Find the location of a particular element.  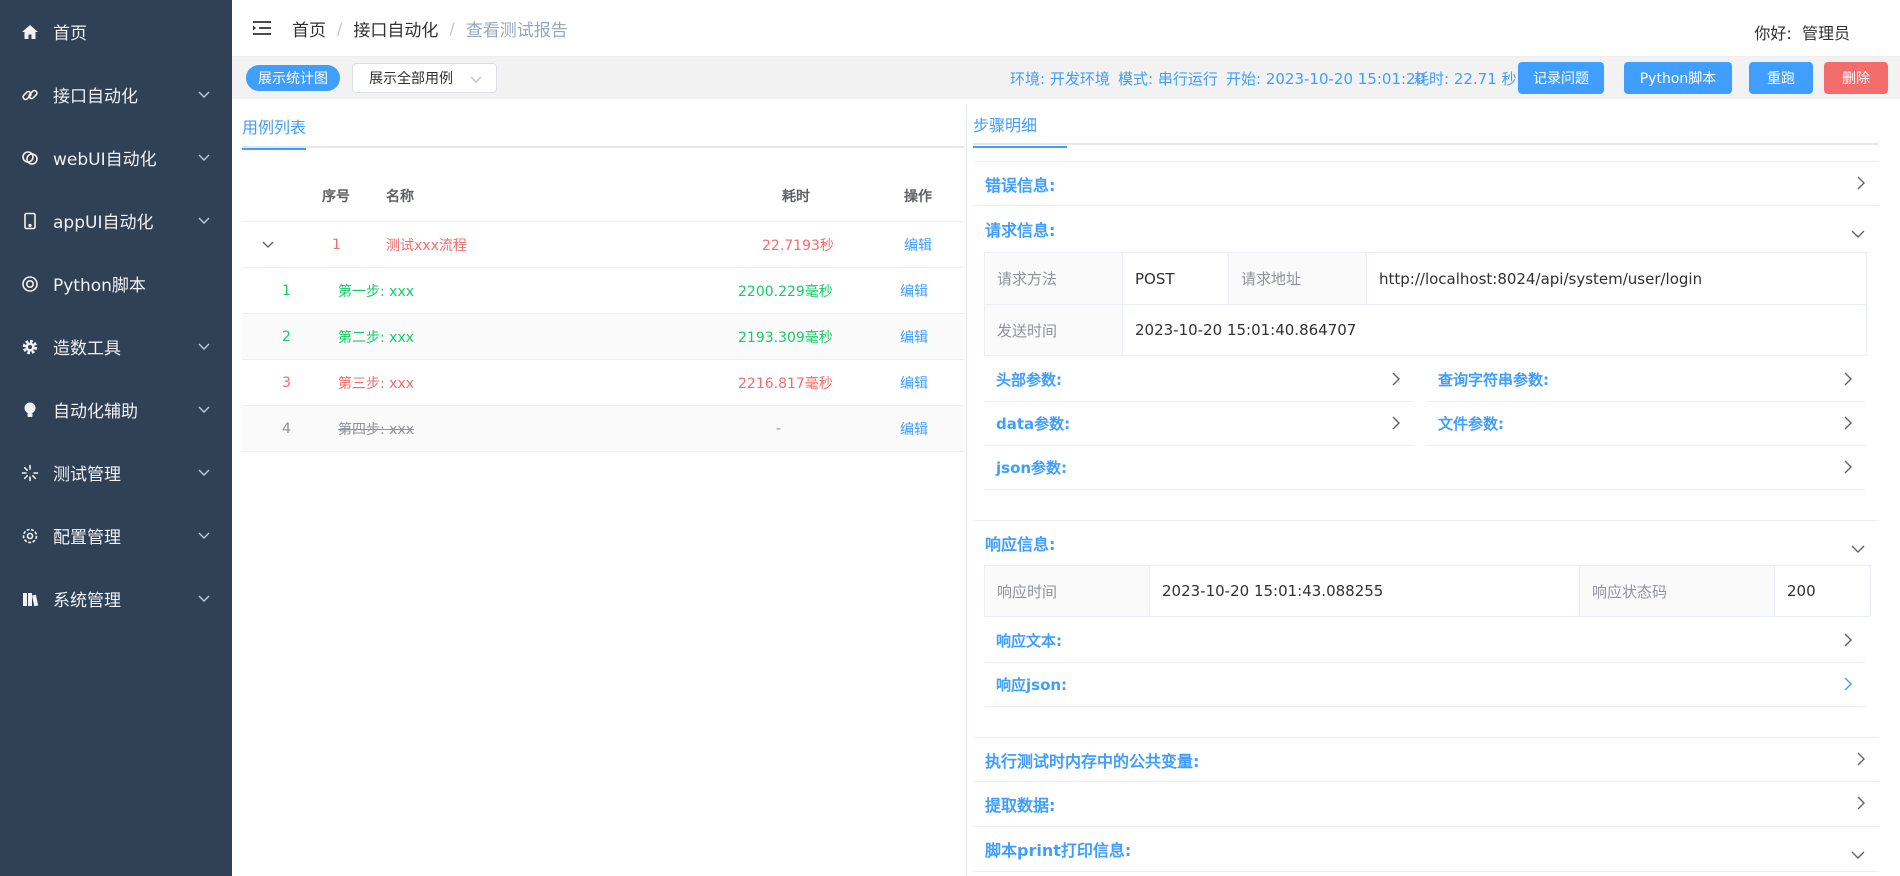

request-method-label: 请求方法 is located at coordinates (1054, 278).